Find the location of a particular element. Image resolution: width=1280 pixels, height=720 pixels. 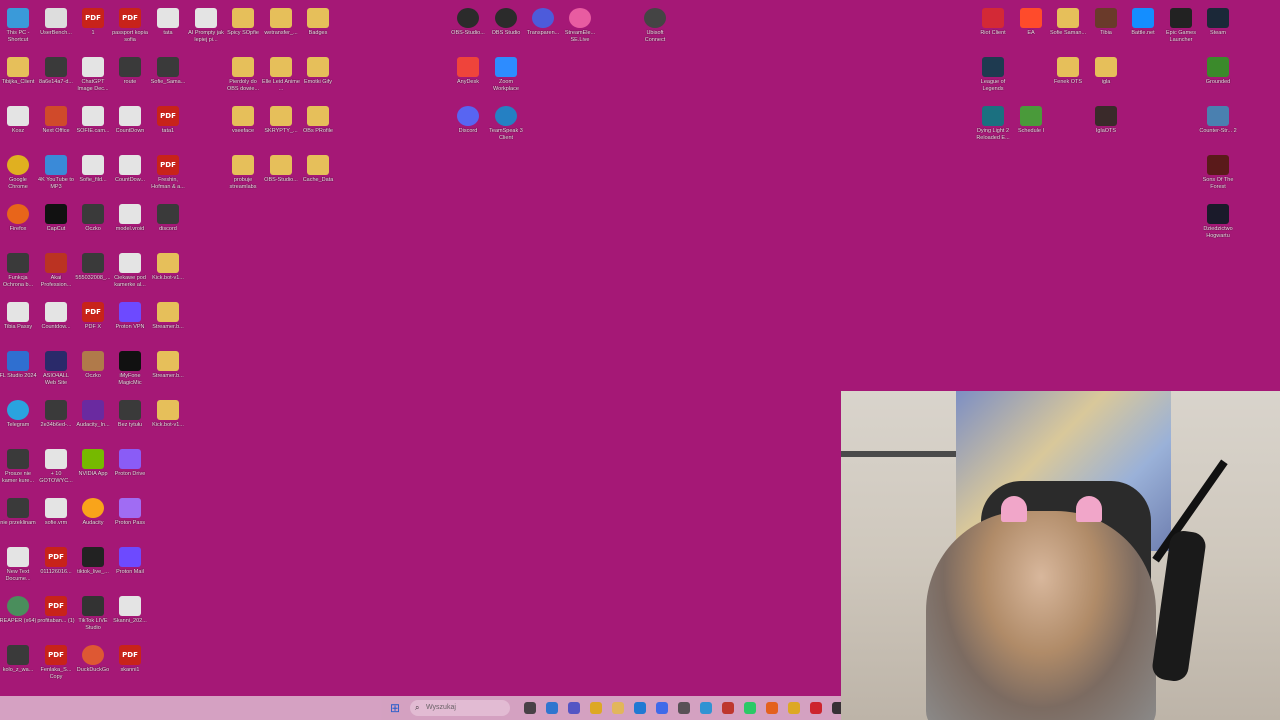

desktop-shortcut: Proton VPN is located at coordinates (130, 320).